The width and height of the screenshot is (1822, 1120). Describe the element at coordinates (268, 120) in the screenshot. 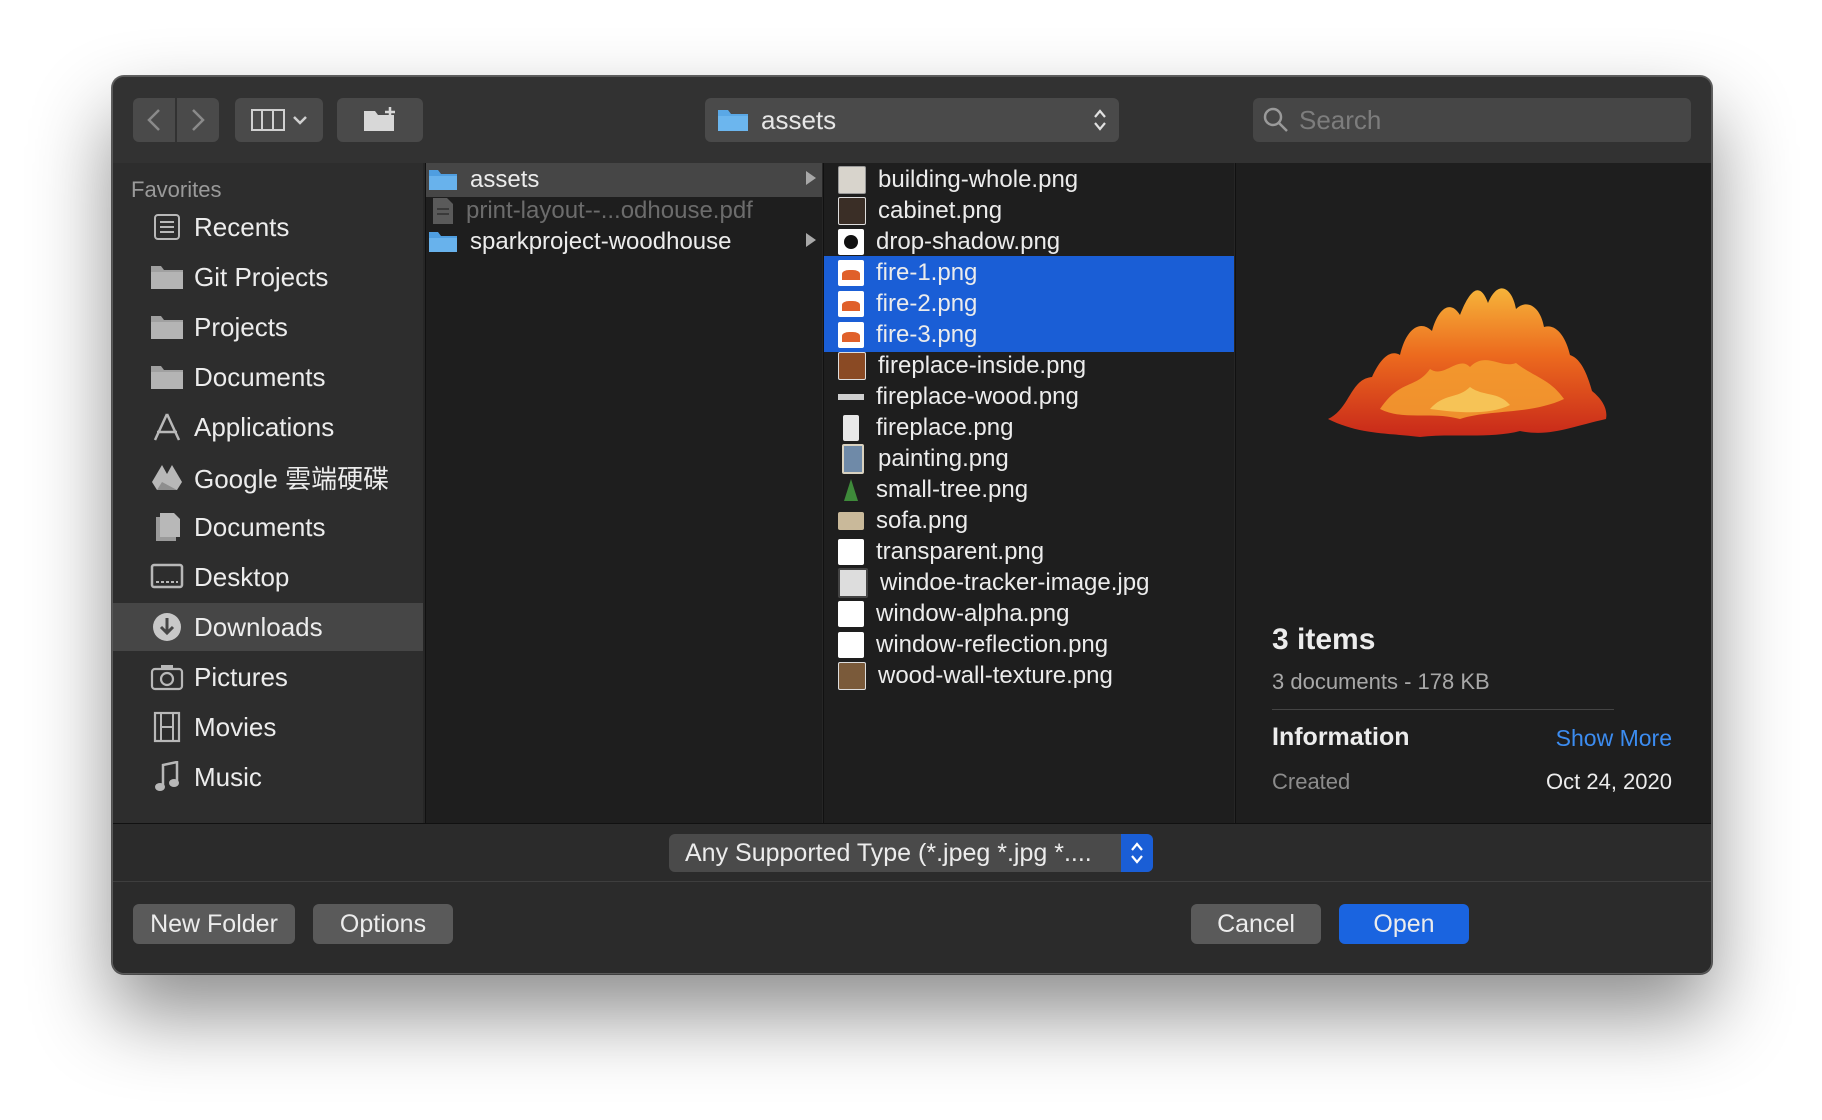

I see `column-view-icon` at that location.